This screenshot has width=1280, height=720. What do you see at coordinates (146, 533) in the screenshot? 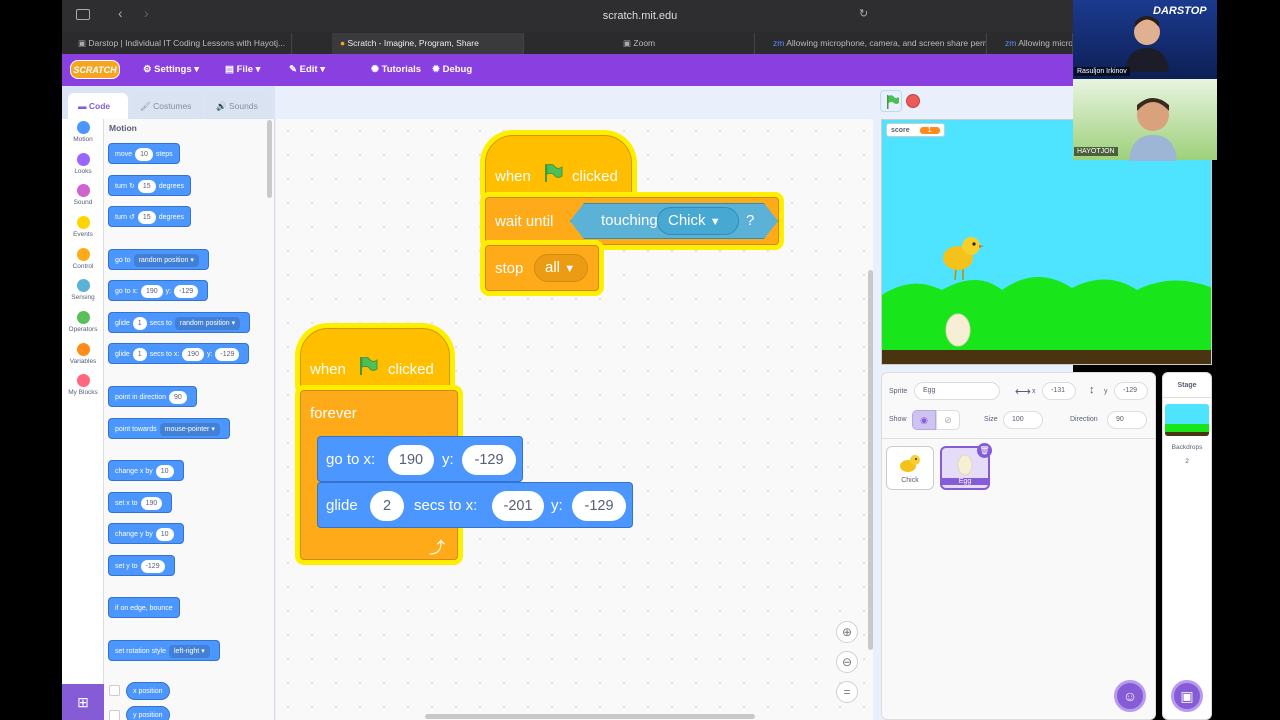
I see `block-change-y: change y by 10` at bounding box center [146, 533].